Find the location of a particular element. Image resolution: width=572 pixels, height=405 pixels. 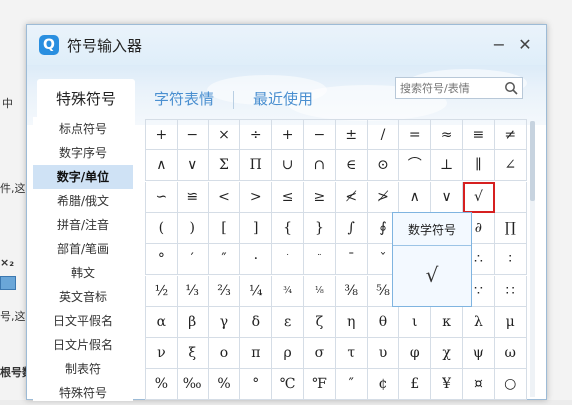

symbol-cell: ⌒ is located at coordinates (415, 166).